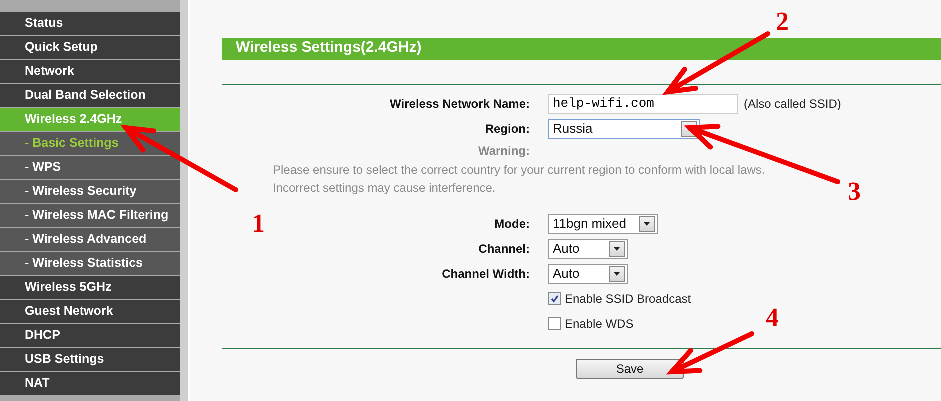 This screenshot has width=941, height=401. What do you see at coordinates (90, 263) in the screenshot?
I see `sidebar-item: - Wireless Statistics` at bounding box center [90, 263].